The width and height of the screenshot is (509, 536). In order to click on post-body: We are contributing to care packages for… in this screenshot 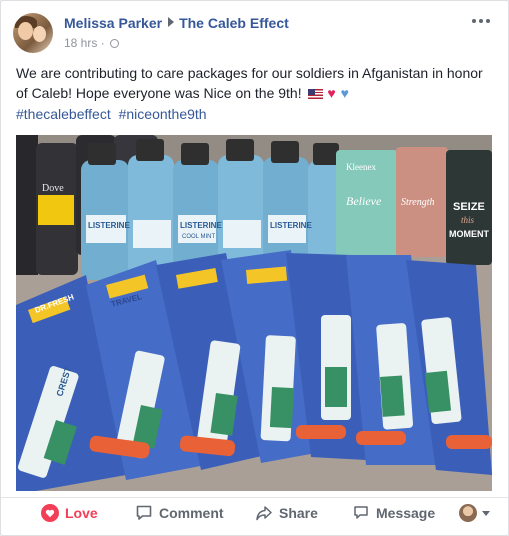, I will do `click(249, 83)`.